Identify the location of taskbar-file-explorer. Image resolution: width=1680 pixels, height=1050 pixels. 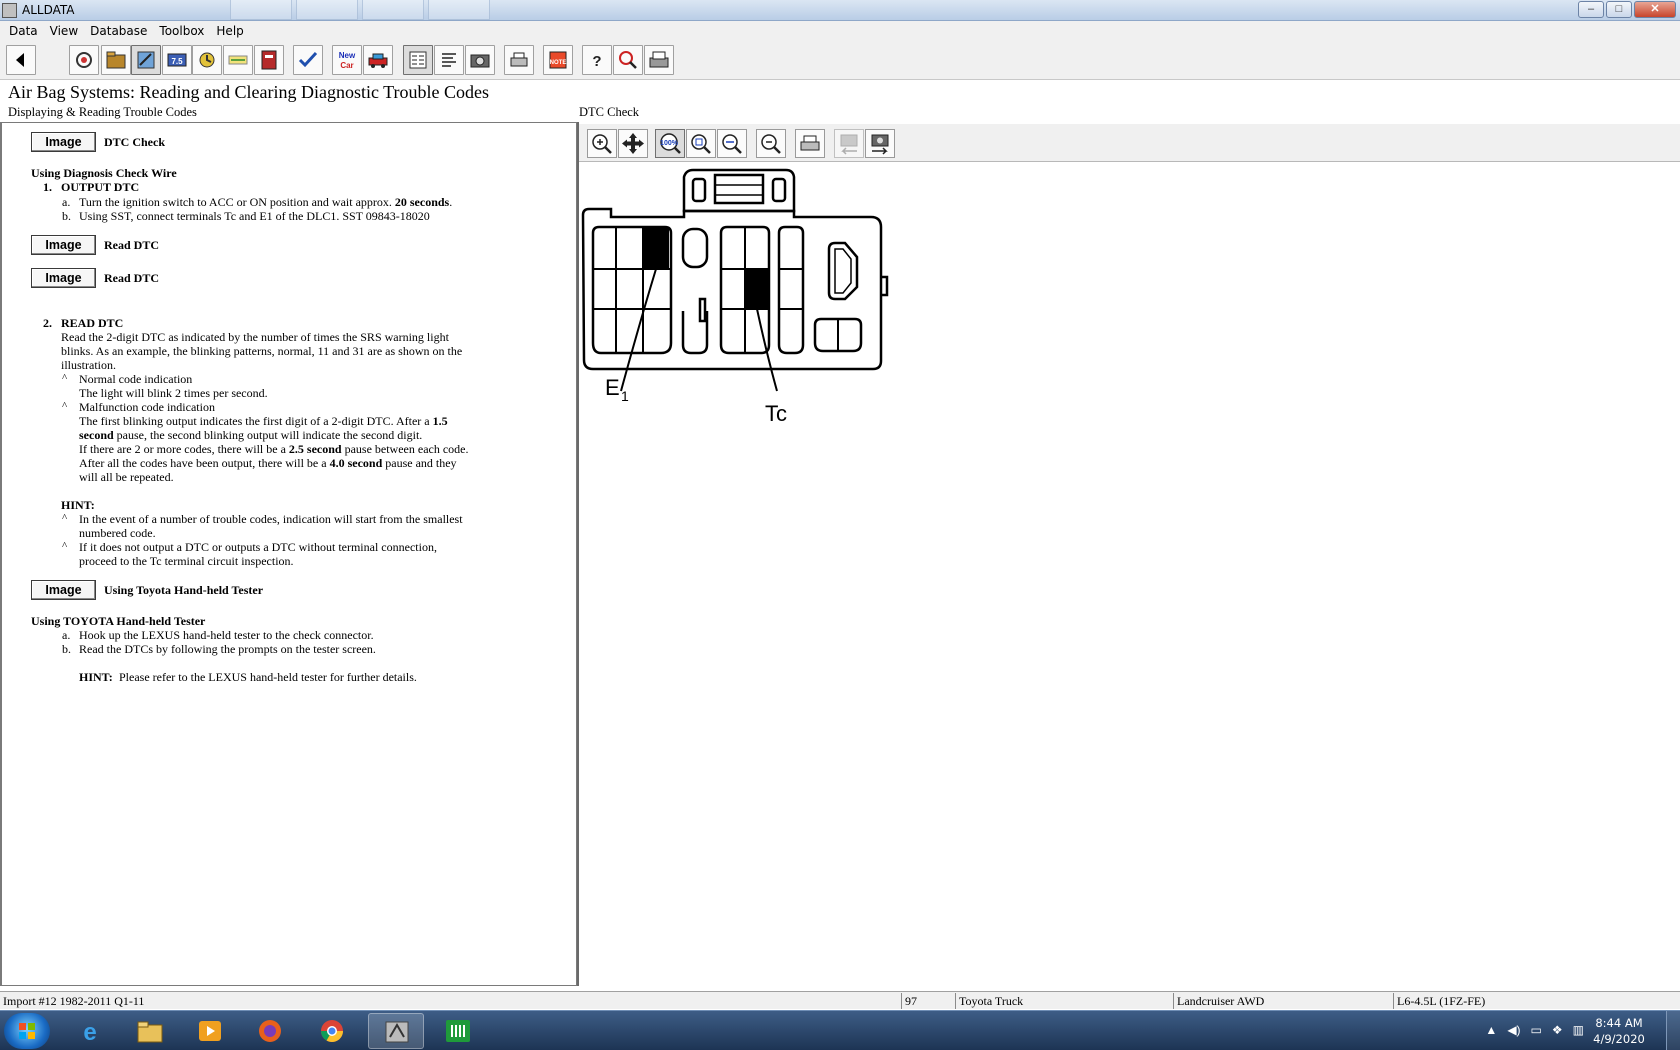
(150, 1031).